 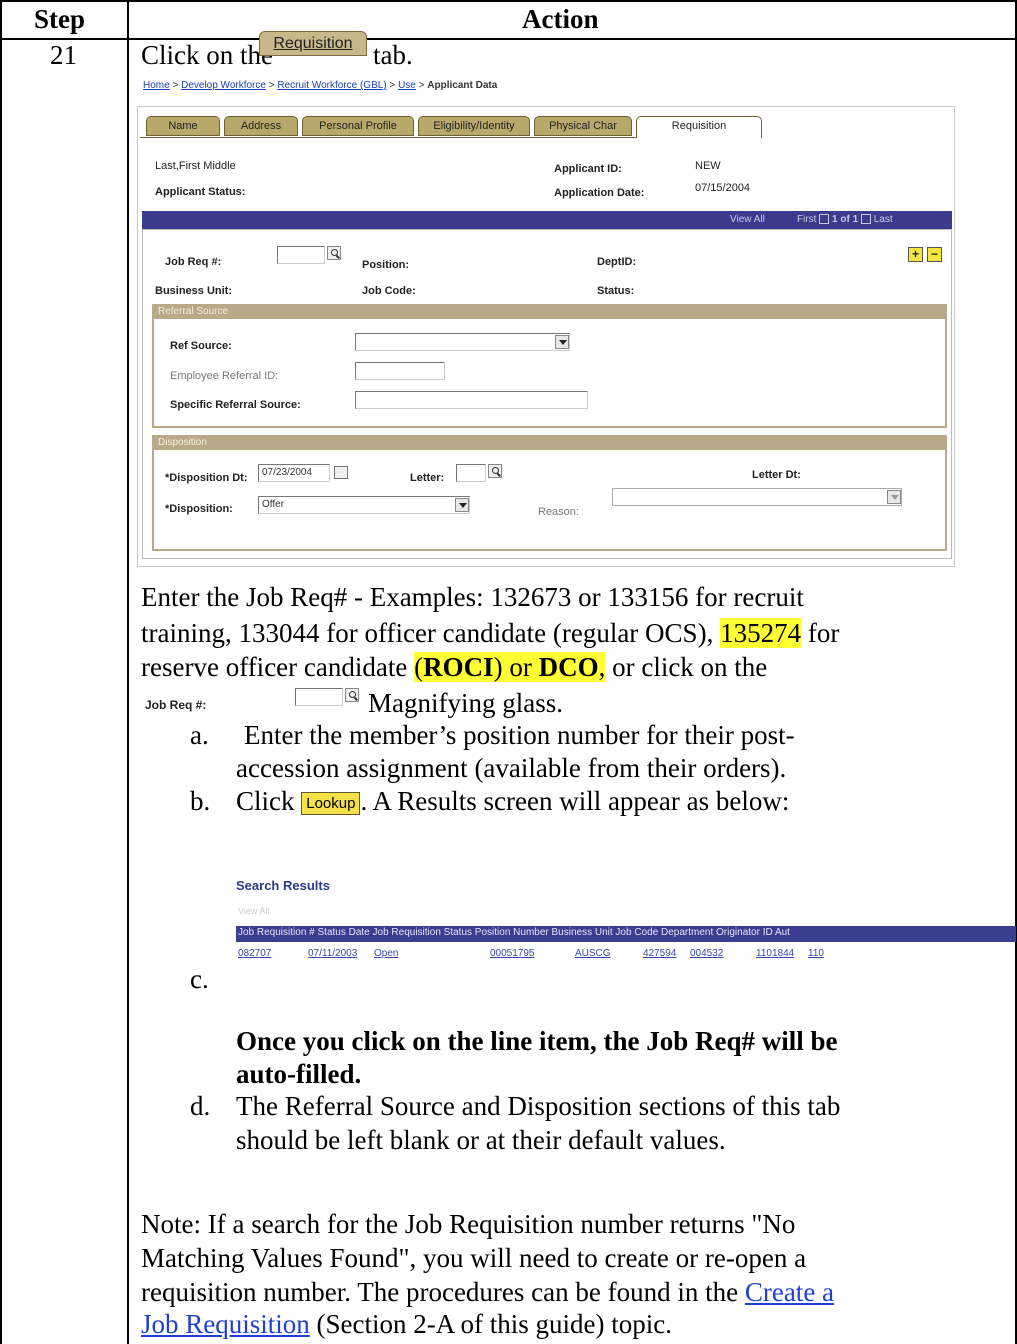 I want to click on view-all-link: View All, so click(x=747, y=219).